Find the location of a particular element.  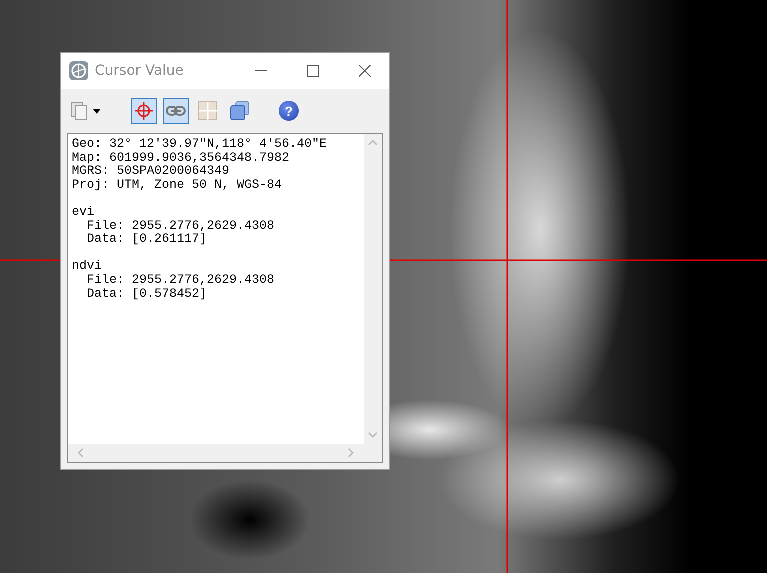

help-button: ? is located at coordinates (289, 111).